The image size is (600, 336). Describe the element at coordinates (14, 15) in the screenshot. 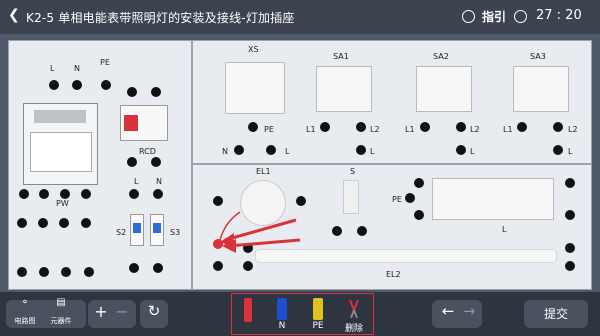

I see `back-chevron-icon: ❮` at that location.